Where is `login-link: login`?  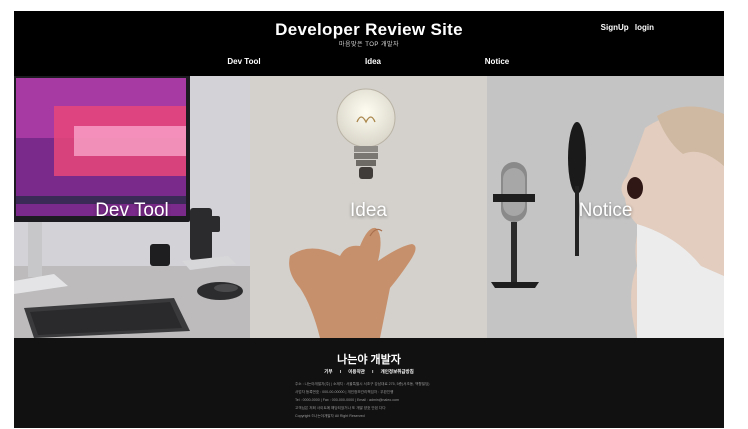 login-link: login is located at coordinates (644, 27).